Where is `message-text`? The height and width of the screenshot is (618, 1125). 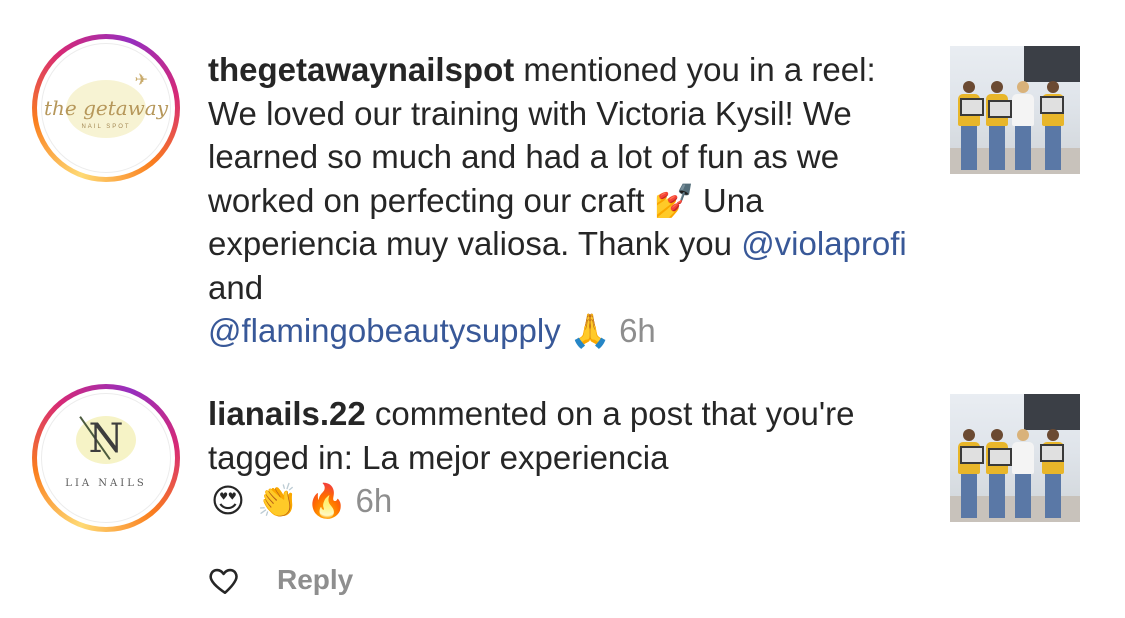
message-text is located at coordinates (565, 330).